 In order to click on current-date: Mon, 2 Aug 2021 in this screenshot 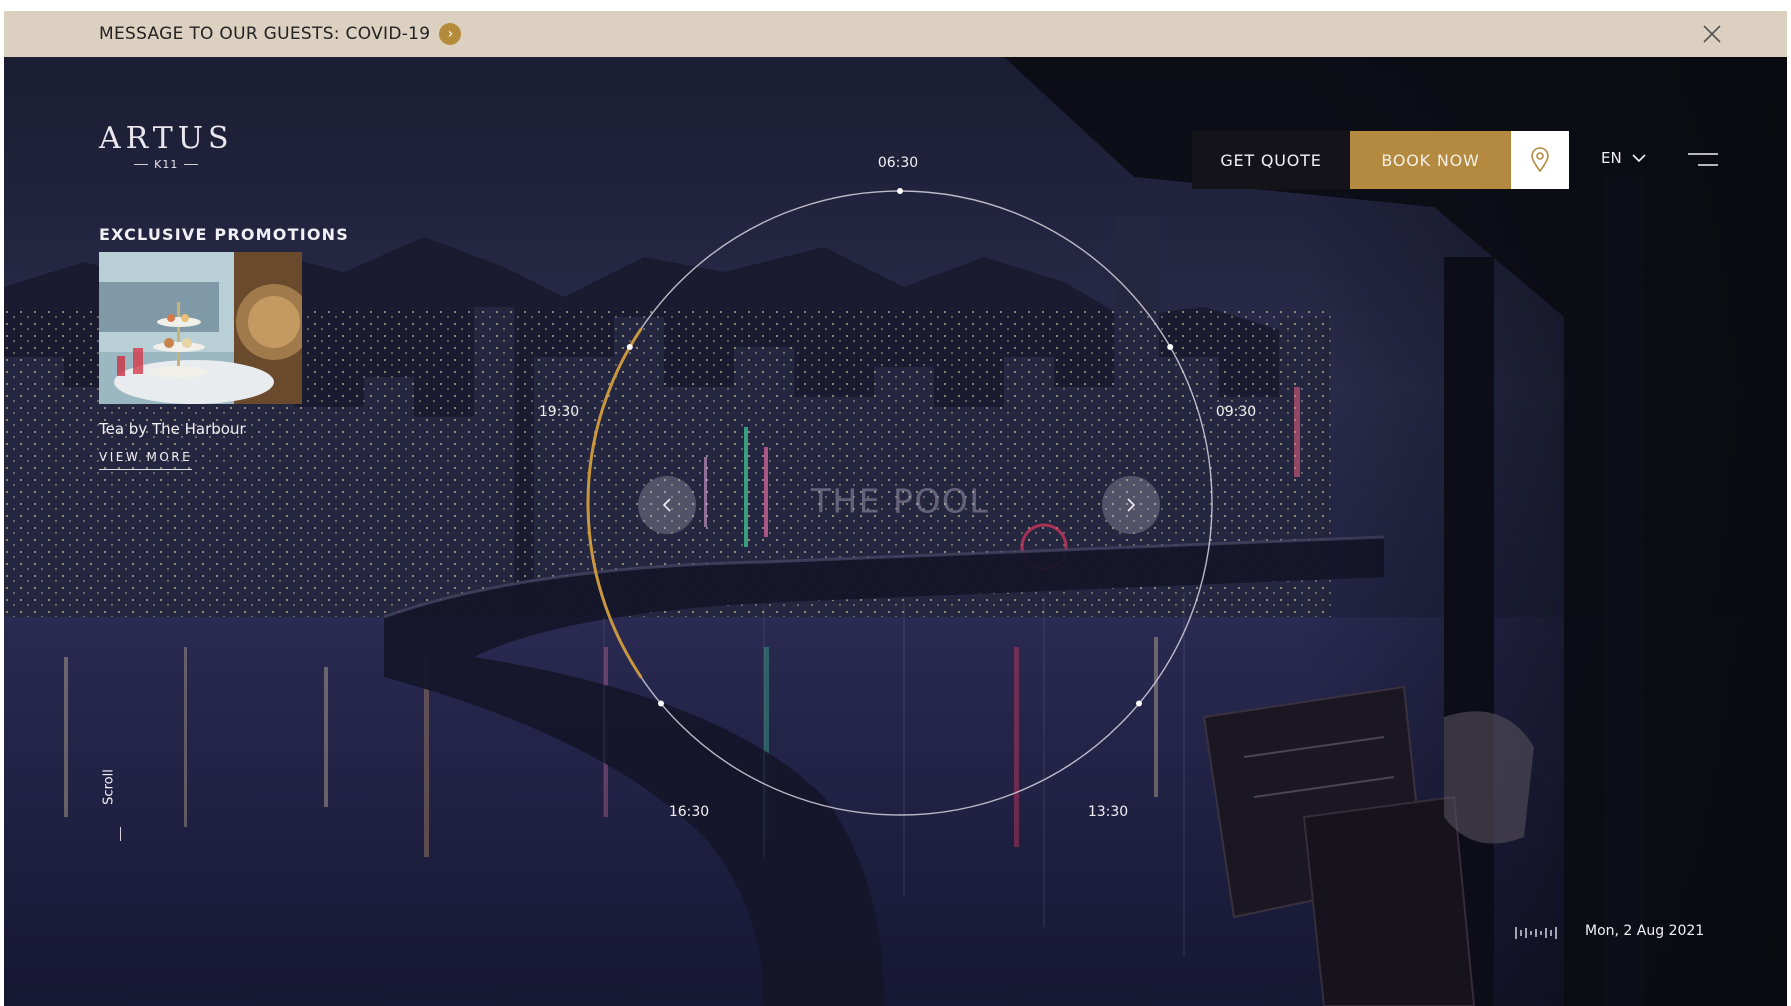, I will do `click(1645, 931)`.